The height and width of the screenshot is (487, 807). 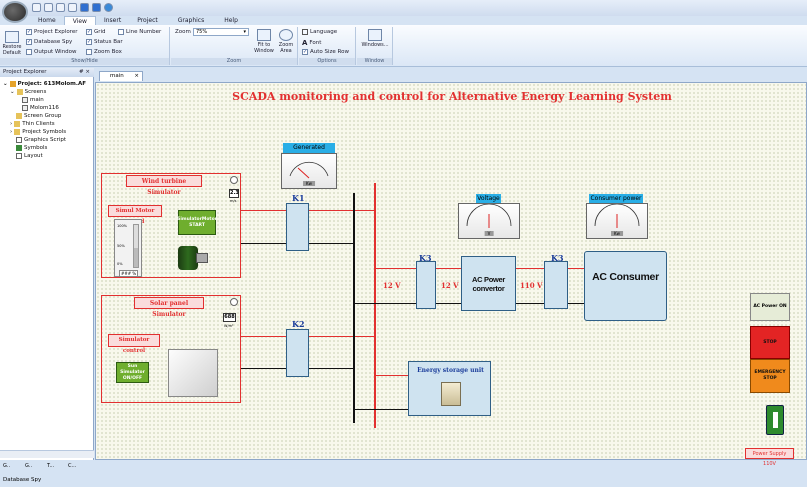 What do you see at coordinates (104, 52) in the screenshot?
I see `zoom-box-checkbox: Zoom Box` at bounding box center [104, 52].